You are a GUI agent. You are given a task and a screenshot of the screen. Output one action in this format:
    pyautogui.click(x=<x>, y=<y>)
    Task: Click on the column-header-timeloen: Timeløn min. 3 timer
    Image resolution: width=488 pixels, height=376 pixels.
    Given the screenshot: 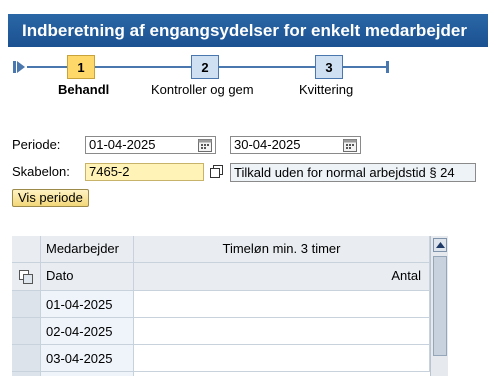 What is the action you would take?
    pyautogui.click(x=282, y=249)
    